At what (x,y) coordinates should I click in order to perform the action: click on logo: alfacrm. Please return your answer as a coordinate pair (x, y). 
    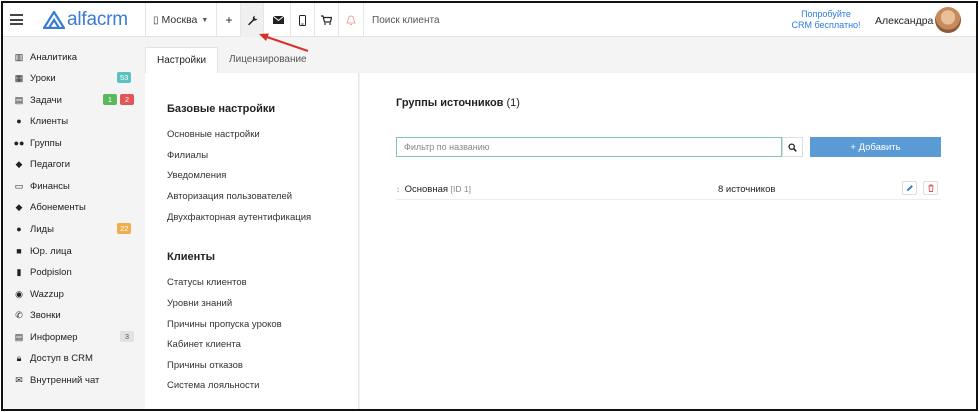
    Looking at the image, I should click on (85, 19).